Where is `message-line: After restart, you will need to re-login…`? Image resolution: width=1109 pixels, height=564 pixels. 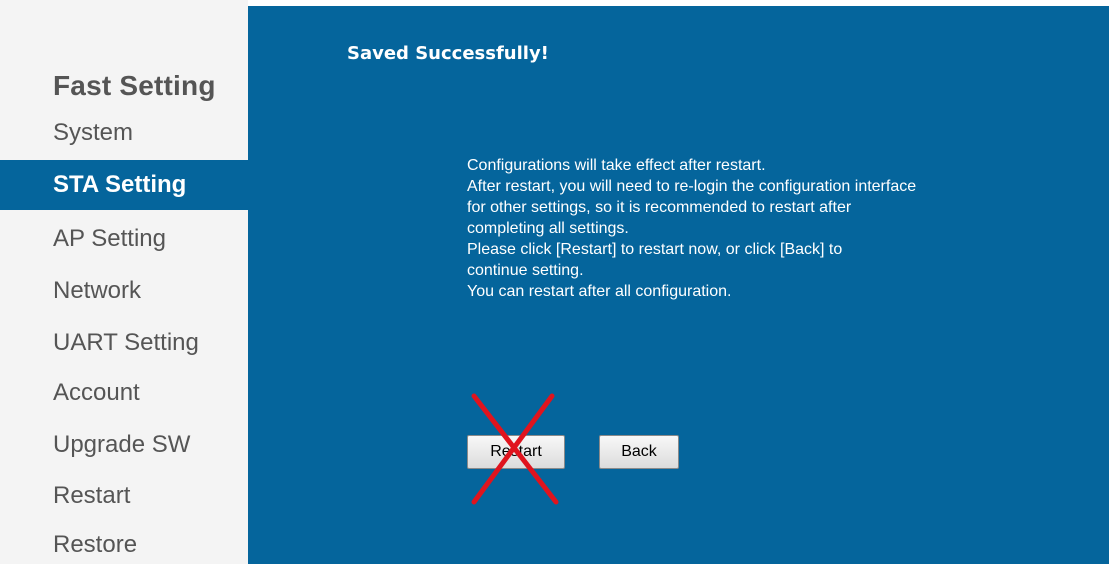
message-line: After restart, you will need to re-login… is located at coordinates (692, 186).